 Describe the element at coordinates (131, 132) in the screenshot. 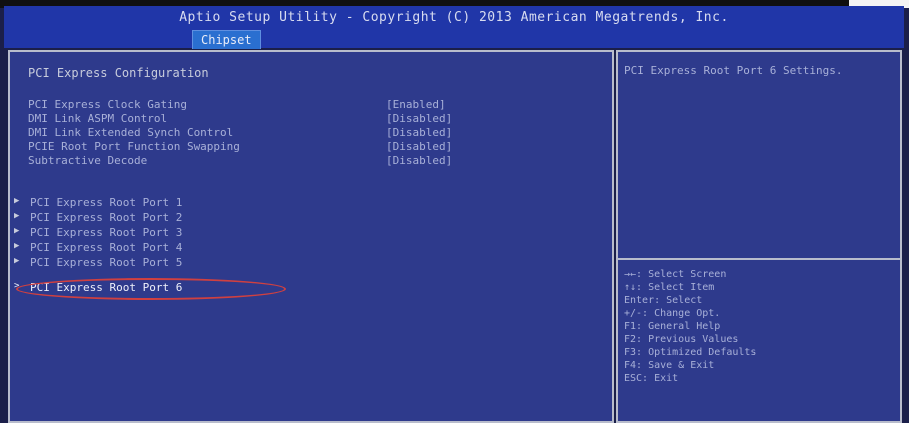

I see `setting-label: DMI Link Extended Synch Control` at that location.